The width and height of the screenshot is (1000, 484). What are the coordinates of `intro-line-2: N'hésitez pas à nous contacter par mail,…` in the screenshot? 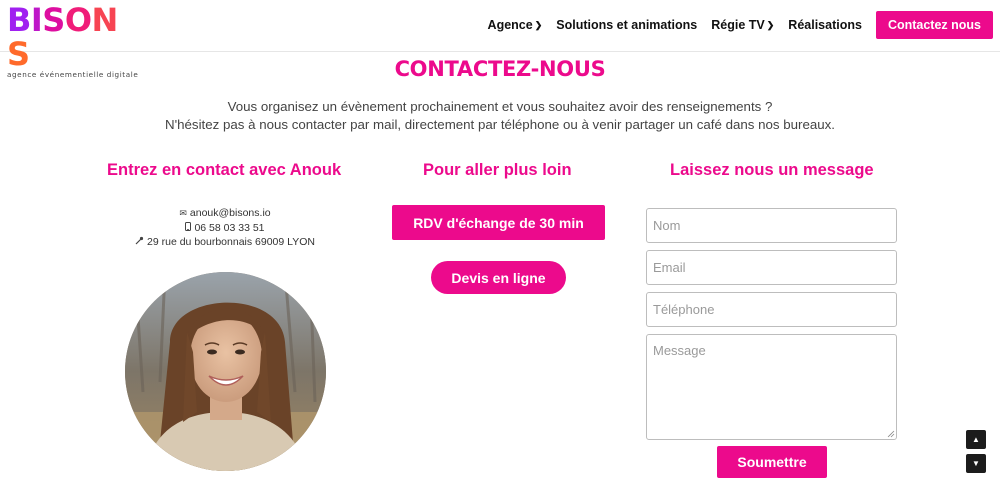 It's located at (500, 124).